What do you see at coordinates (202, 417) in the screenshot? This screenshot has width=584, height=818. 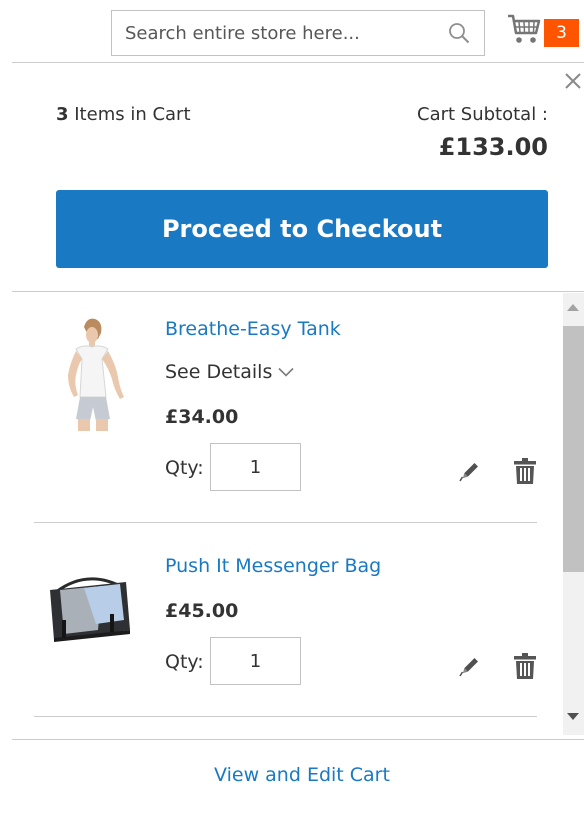 I see `item-price: £34.00` at bounding box center [202, 417].